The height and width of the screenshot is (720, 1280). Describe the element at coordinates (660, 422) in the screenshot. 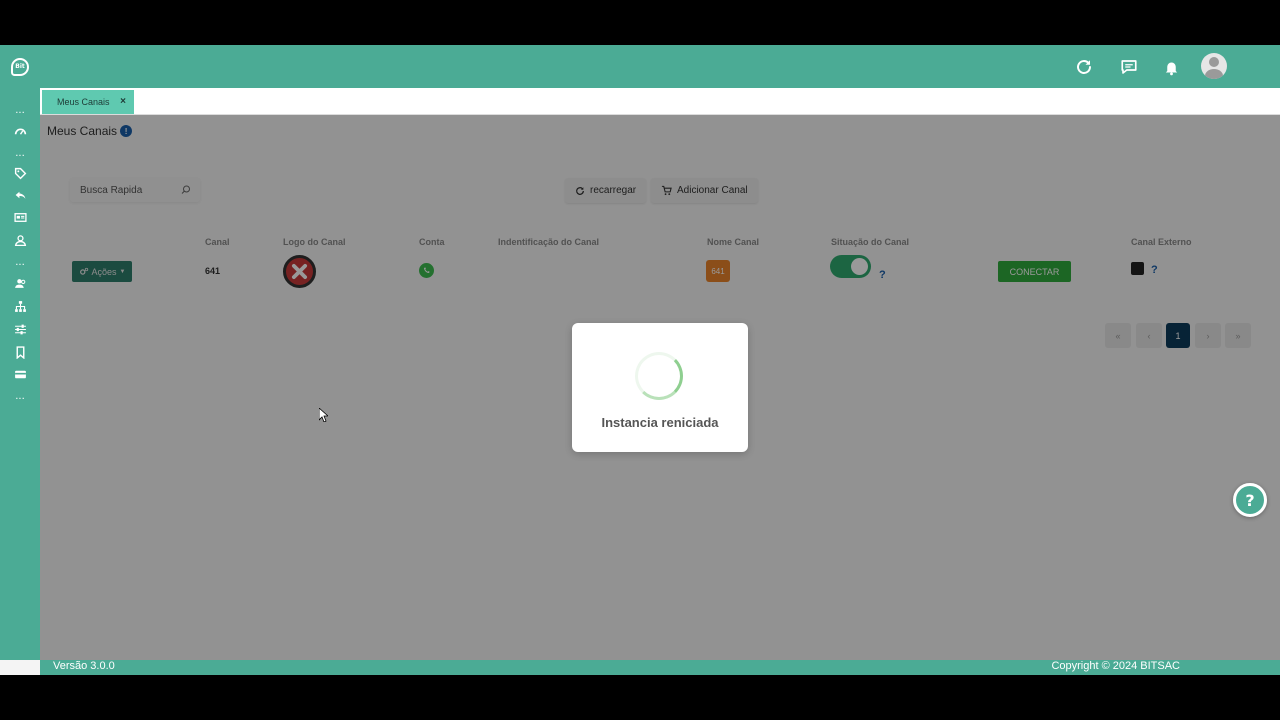

I see `modal-message: Instancia reniciada` at that location.